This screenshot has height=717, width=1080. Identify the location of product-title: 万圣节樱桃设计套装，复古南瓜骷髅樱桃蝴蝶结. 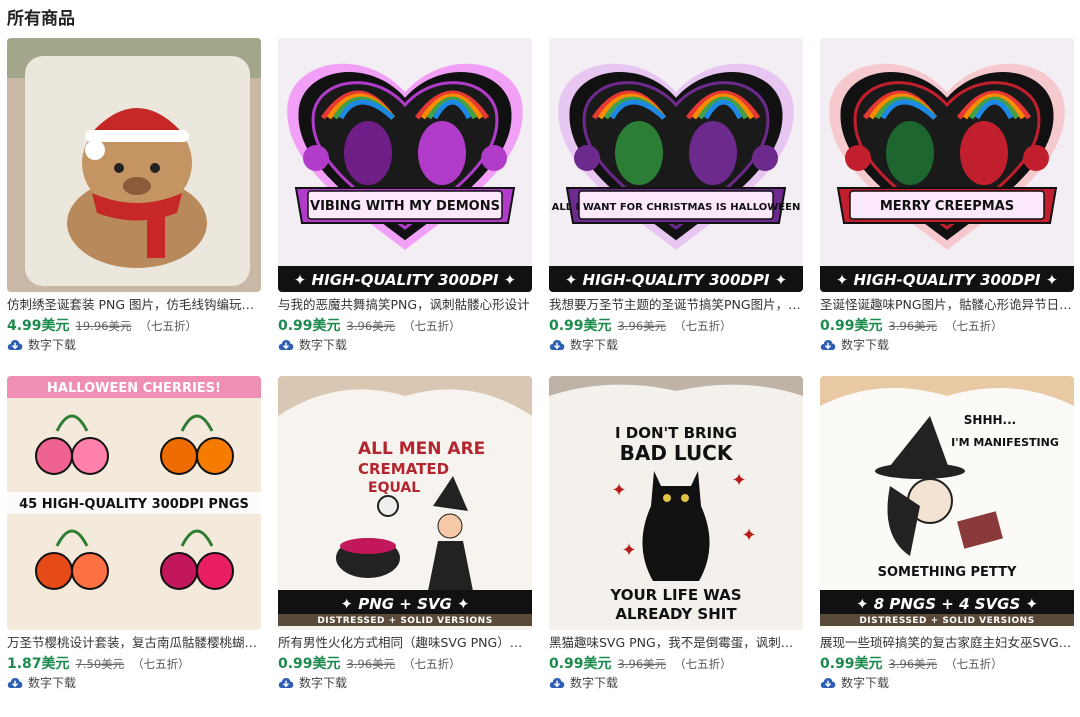
(134, 643).